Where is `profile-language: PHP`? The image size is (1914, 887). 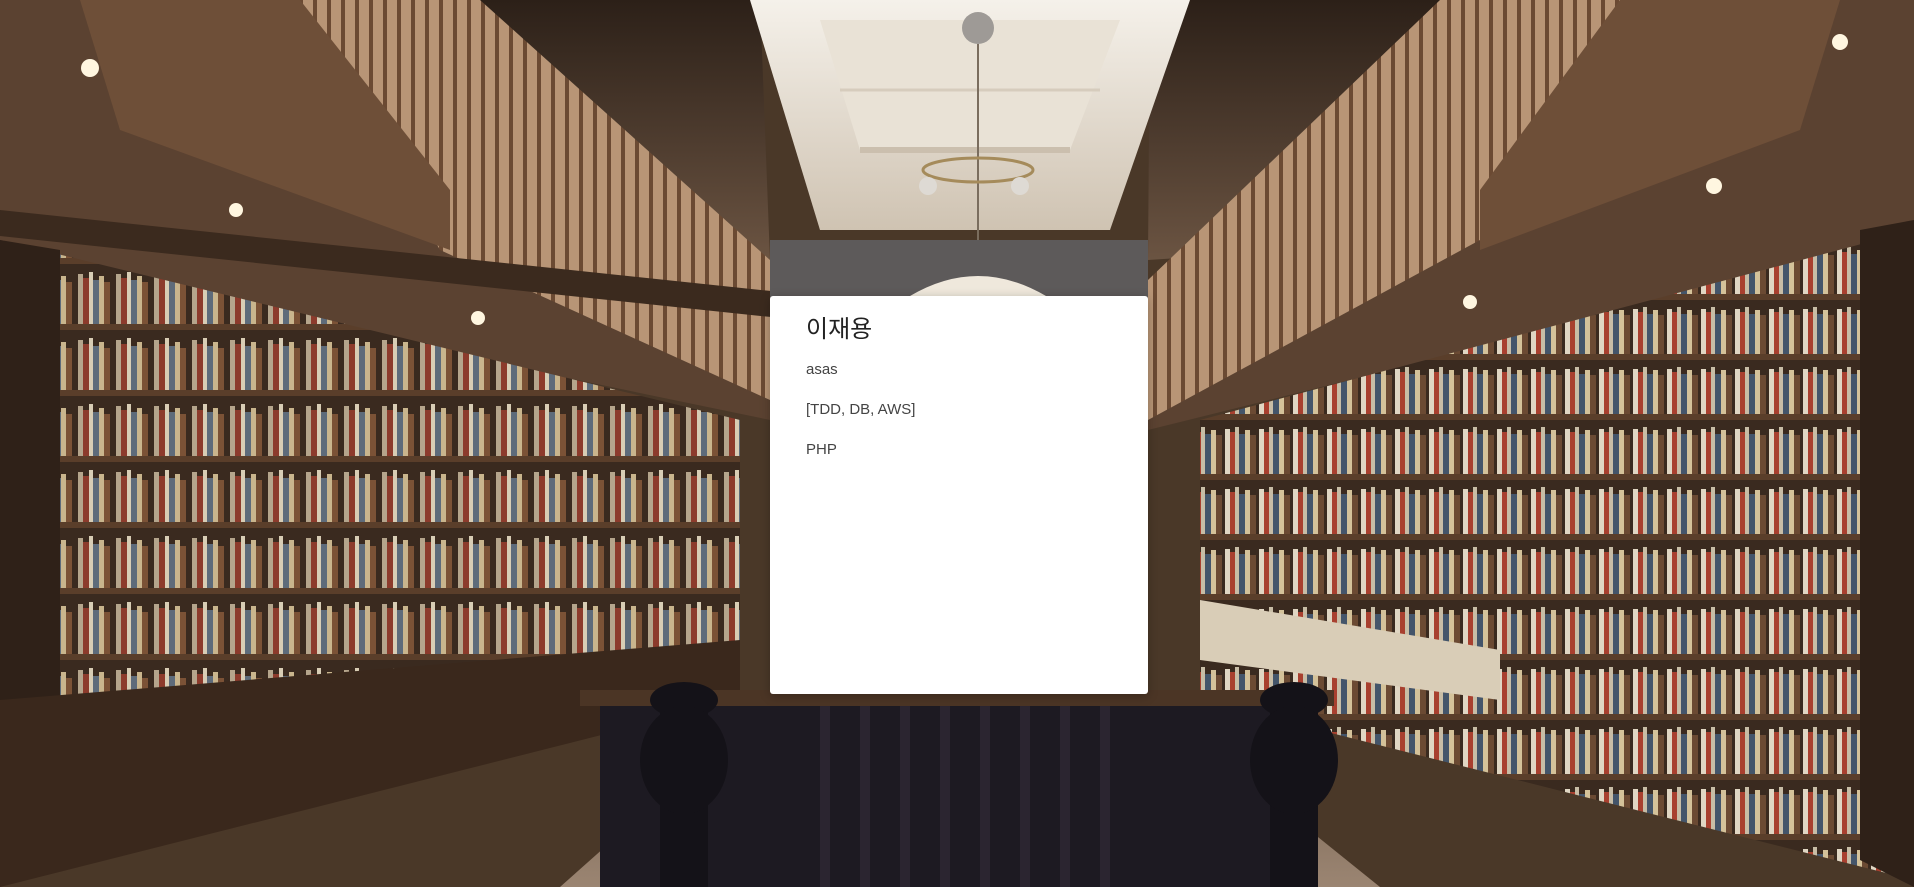
profile-language: PHP is located at coordinates (821, 449).